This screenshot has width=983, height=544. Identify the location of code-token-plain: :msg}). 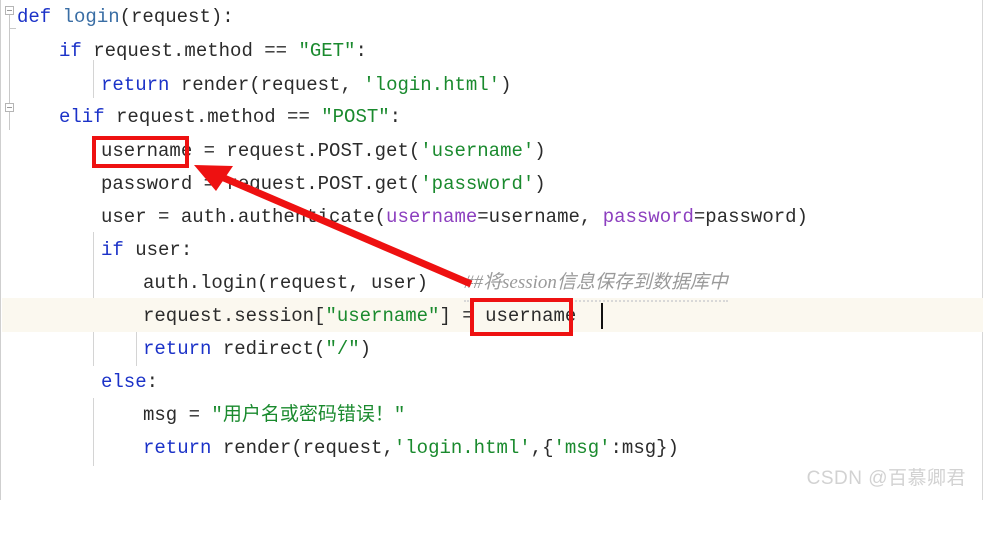
(644, 448).